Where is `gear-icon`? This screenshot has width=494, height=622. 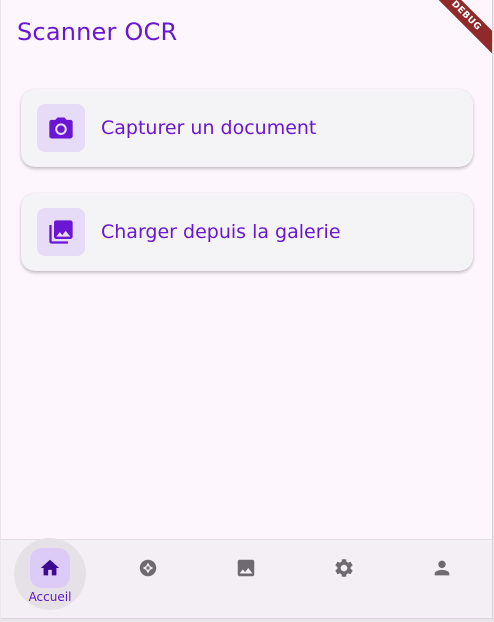 gear-icon is located at coordinates (344, 568).